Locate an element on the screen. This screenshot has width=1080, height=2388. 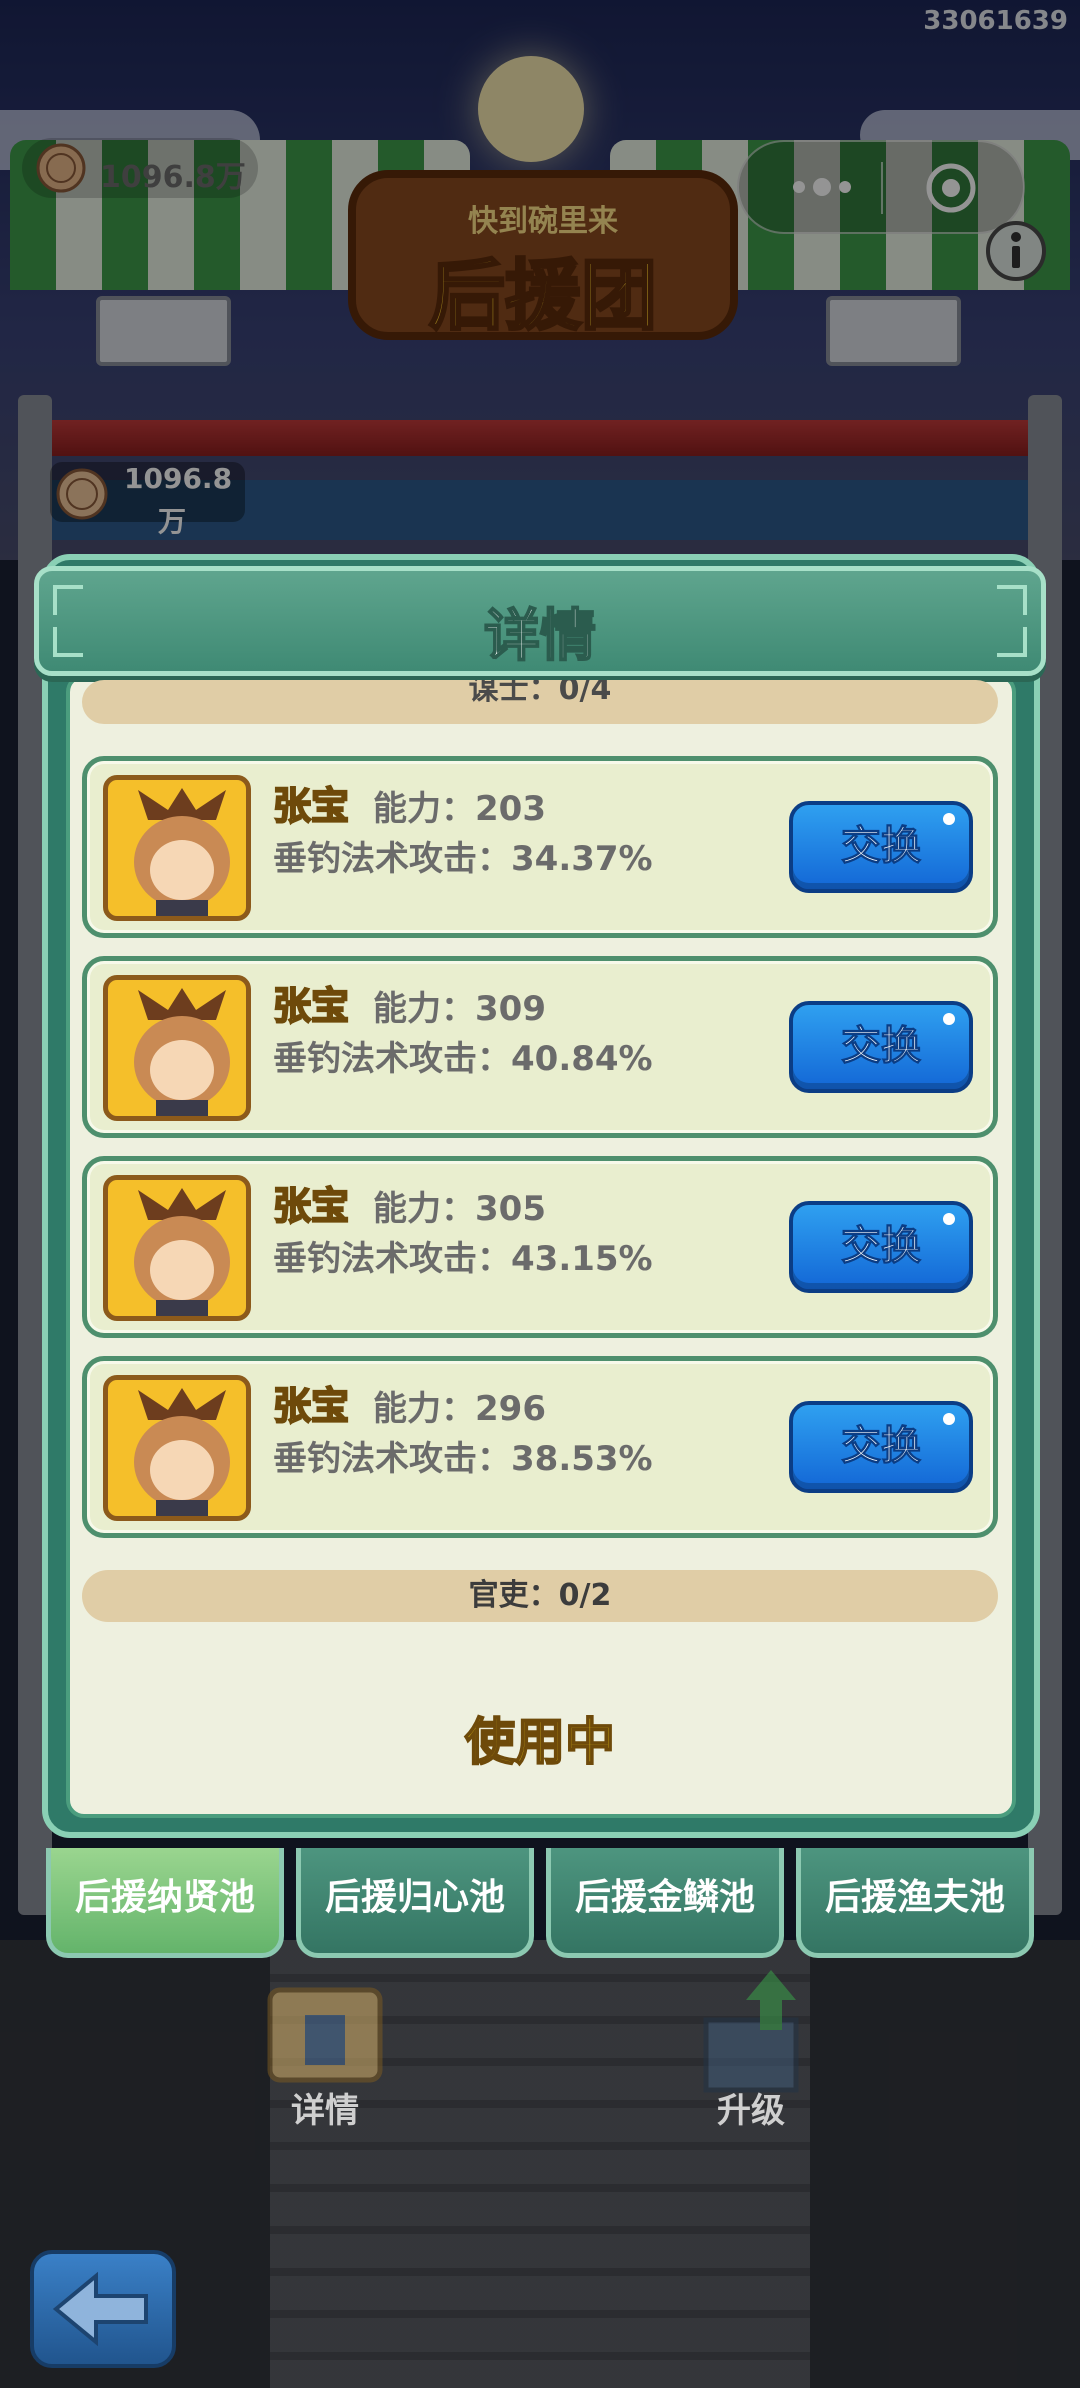
hero-card: 张宝 能力：296 垂钓法术攻击：38.53% 交换 is located at coordinates (540, 1447).